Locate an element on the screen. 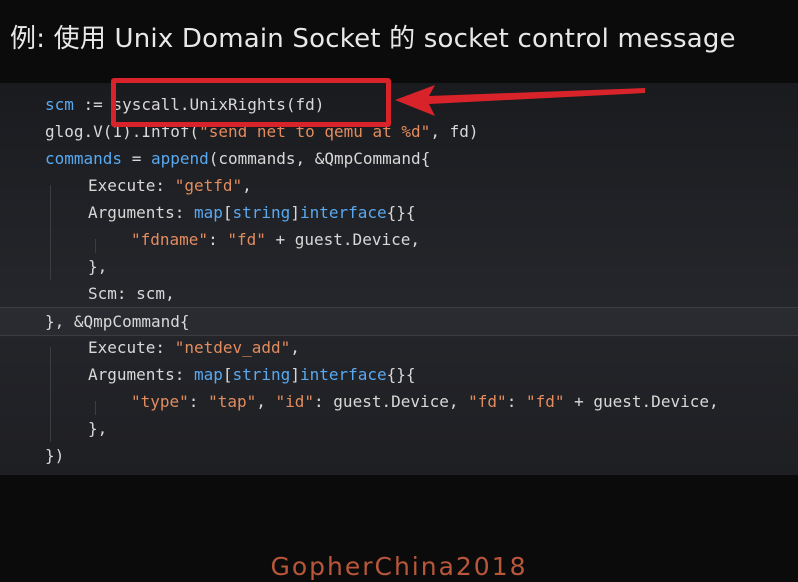 The width and height of the screenshot is (798, 582). code-line: Execute: "getfd", is located at coordinates (170, 185).